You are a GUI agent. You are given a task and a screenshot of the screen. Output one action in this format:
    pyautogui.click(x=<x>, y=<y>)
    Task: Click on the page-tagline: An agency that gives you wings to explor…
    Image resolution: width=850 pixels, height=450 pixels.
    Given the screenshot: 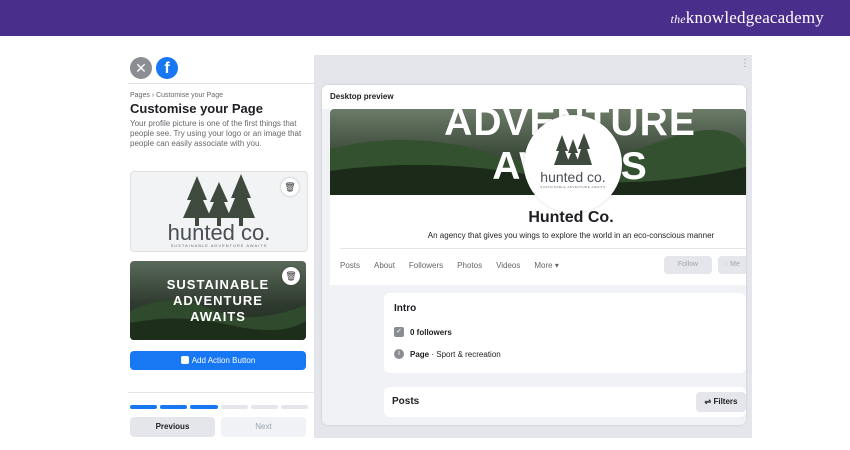 What is the action you would take?
    pyautogui.click(x=571, y=235)
    